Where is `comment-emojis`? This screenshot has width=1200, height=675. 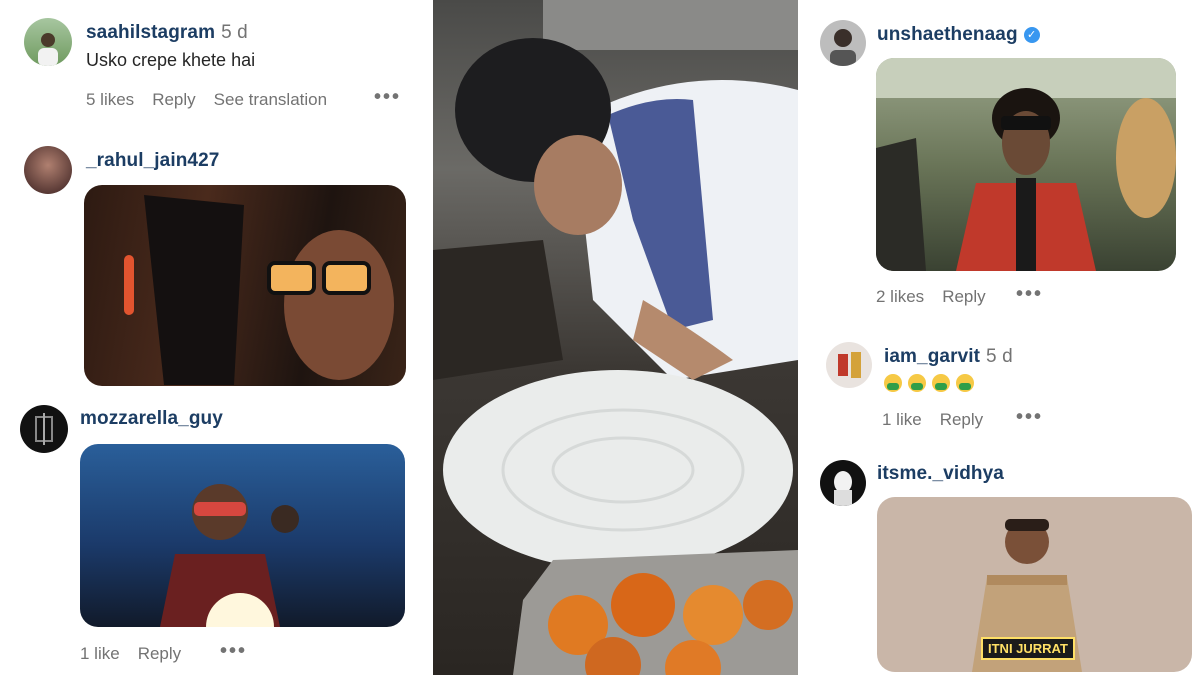 comment-emojis is located at coordinates (932, 382).